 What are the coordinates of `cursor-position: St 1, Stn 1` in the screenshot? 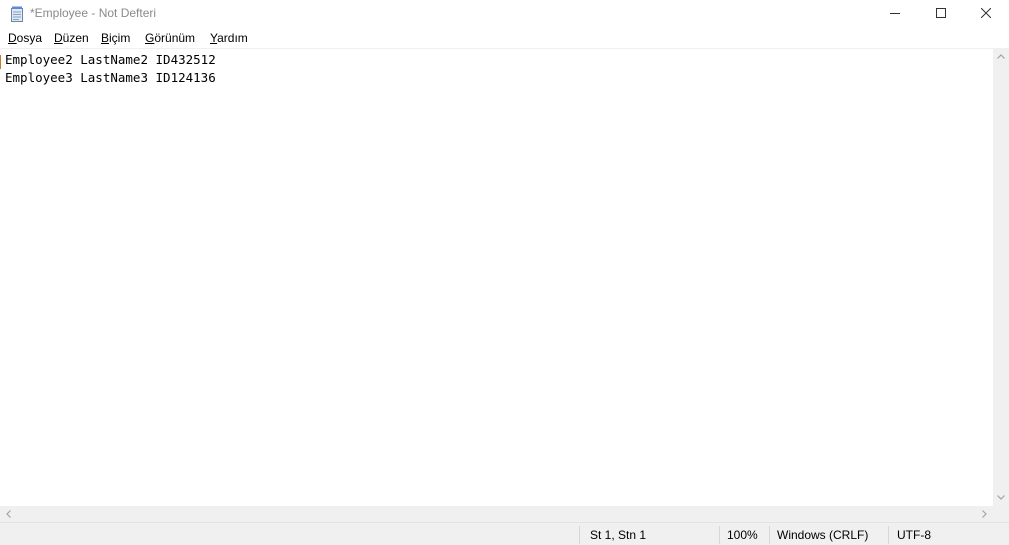 It's located at (618, 535).